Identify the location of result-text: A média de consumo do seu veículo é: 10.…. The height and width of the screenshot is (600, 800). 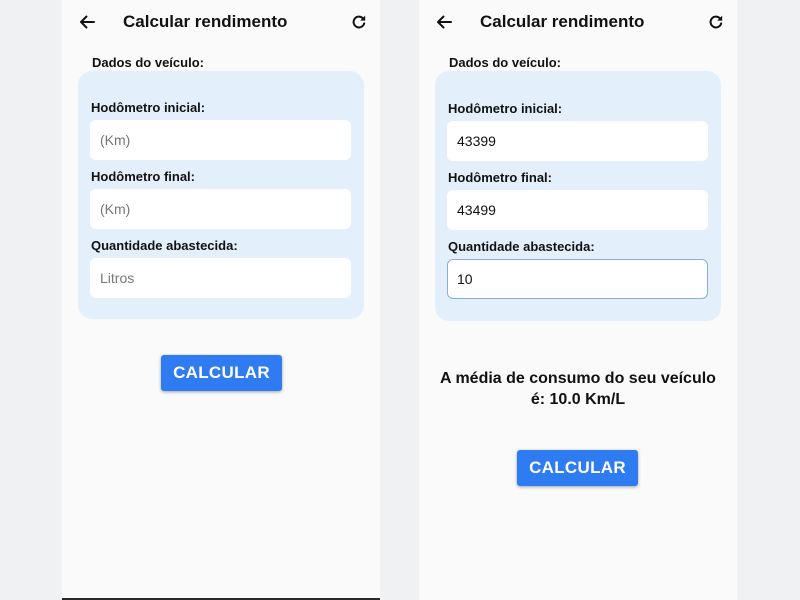
(578, 389).